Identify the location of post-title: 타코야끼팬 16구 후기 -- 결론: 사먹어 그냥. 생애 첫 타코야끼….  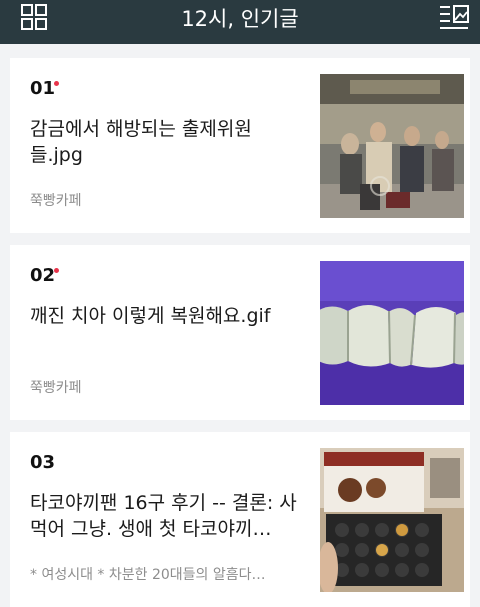
(165, 516).